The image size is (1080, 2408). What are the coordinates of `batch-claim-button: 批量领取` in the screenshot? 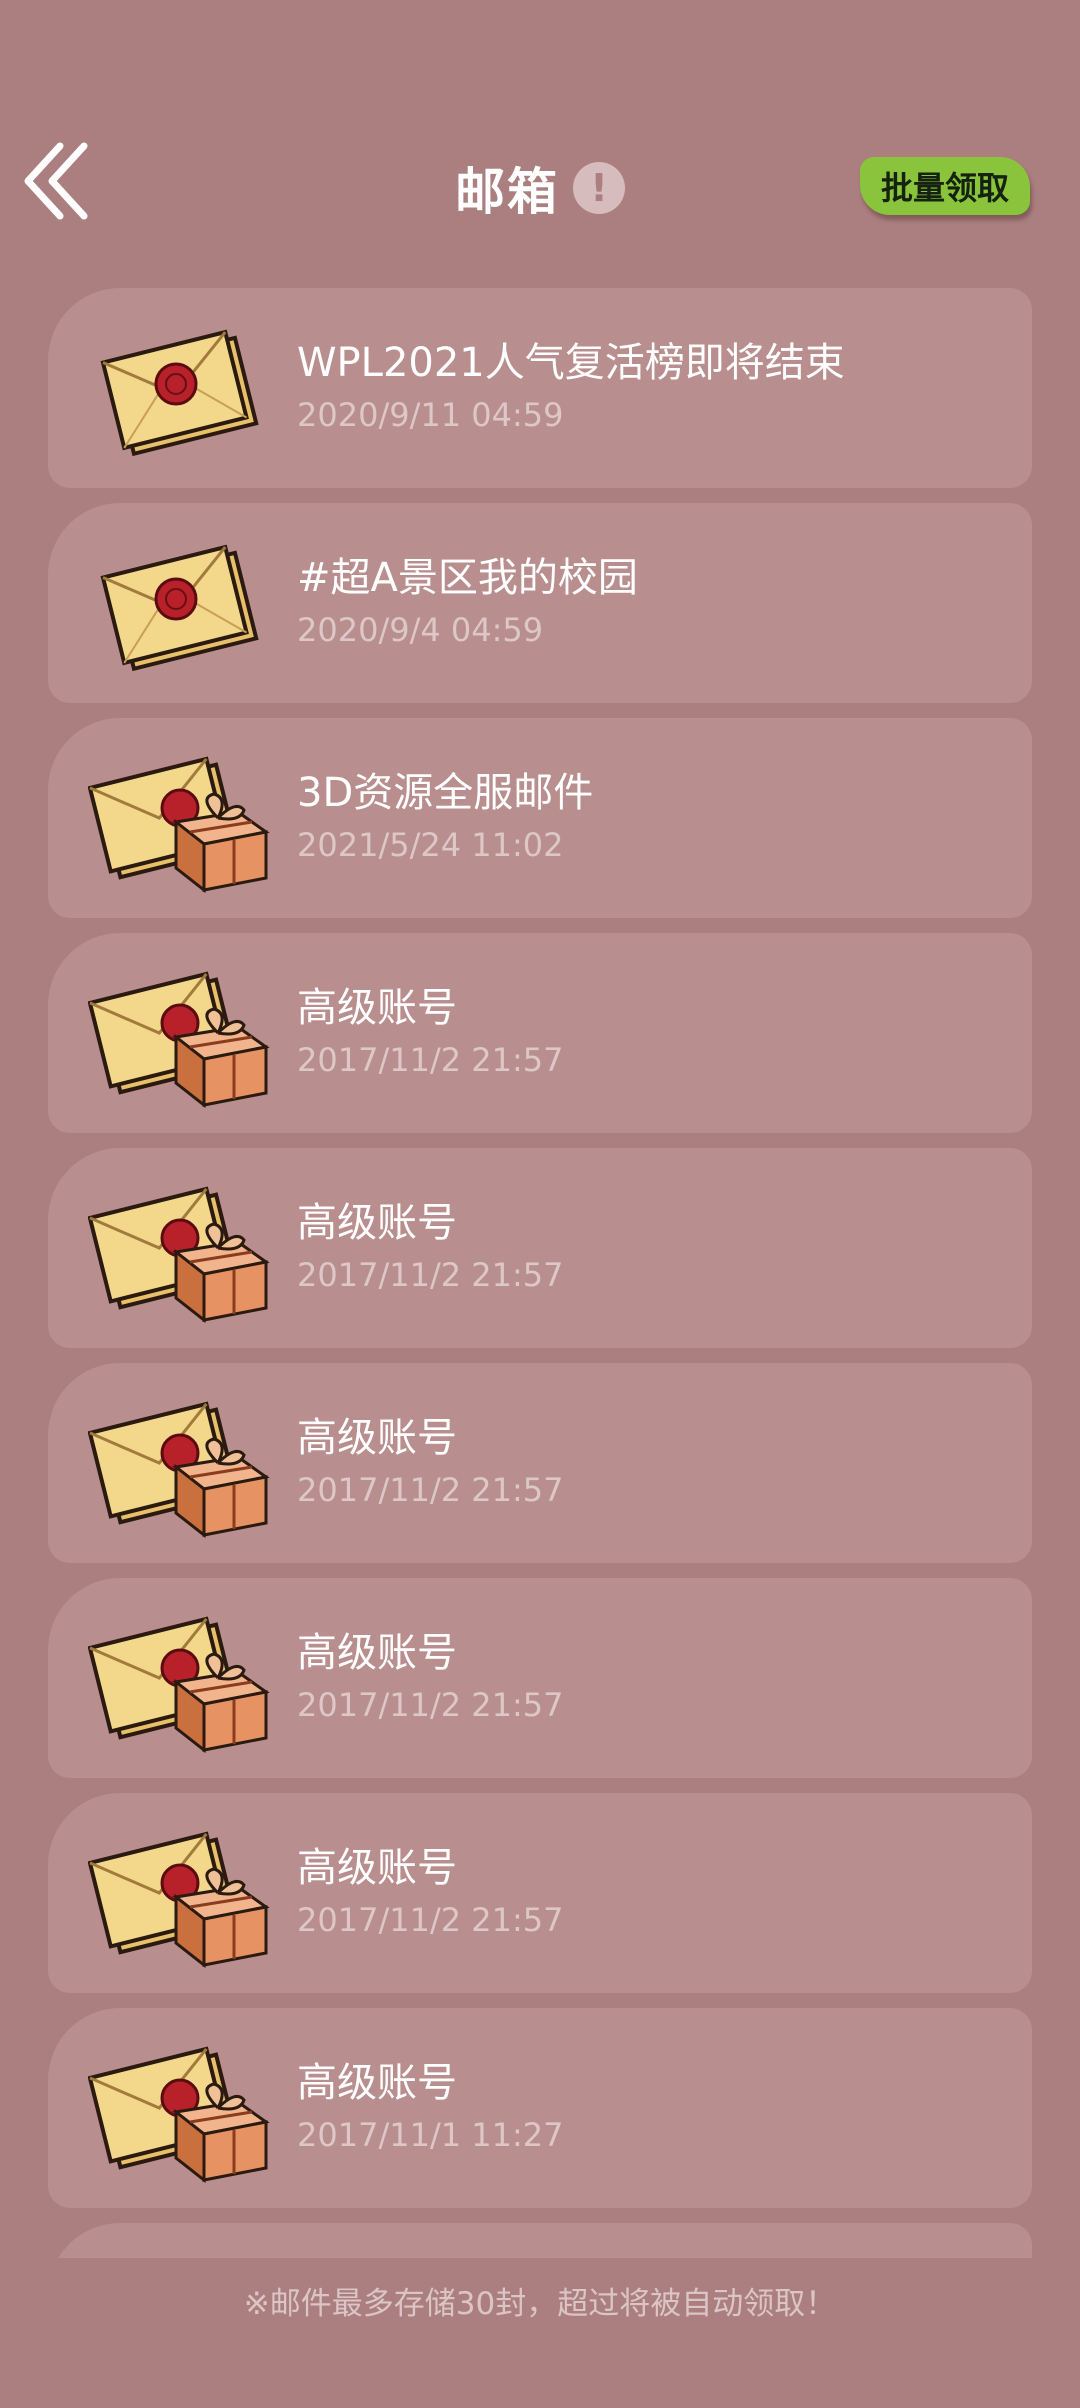 It's located at (945, 186).